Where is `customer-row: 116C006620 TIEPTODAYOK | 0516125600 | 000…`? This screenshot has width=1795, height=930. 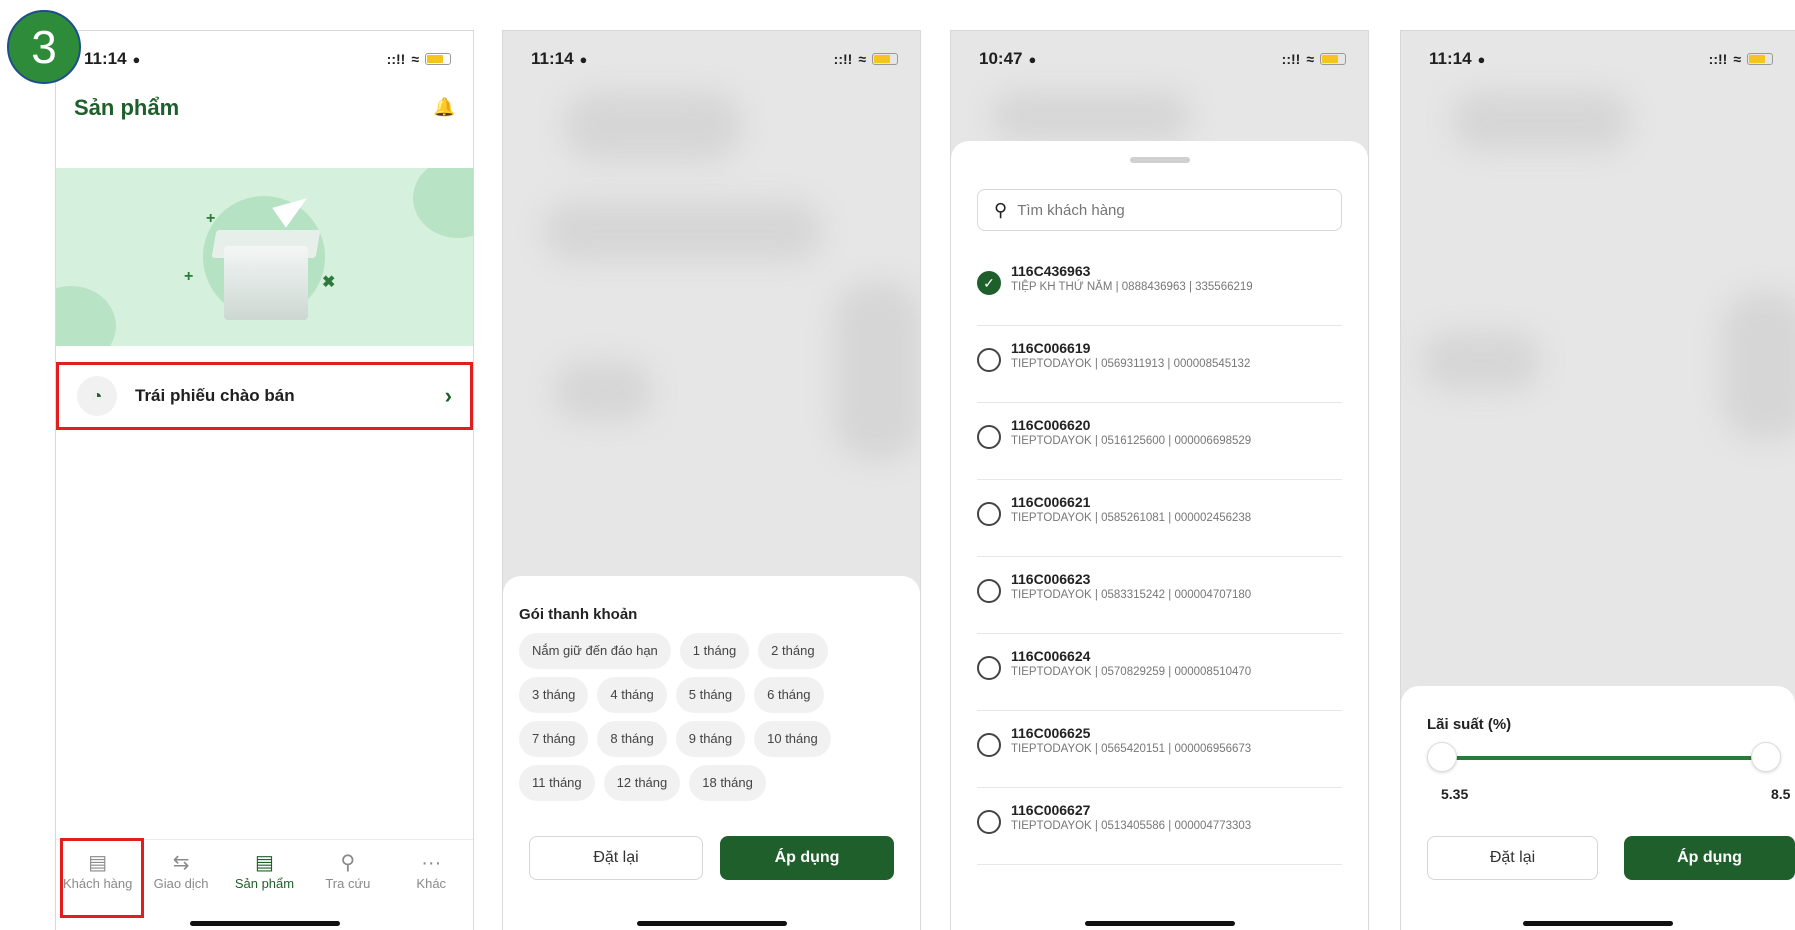
customer-row: 116C006620 TIEPTODAYOK | 0516125600 | 000… is located at coordinates (1159, 441).